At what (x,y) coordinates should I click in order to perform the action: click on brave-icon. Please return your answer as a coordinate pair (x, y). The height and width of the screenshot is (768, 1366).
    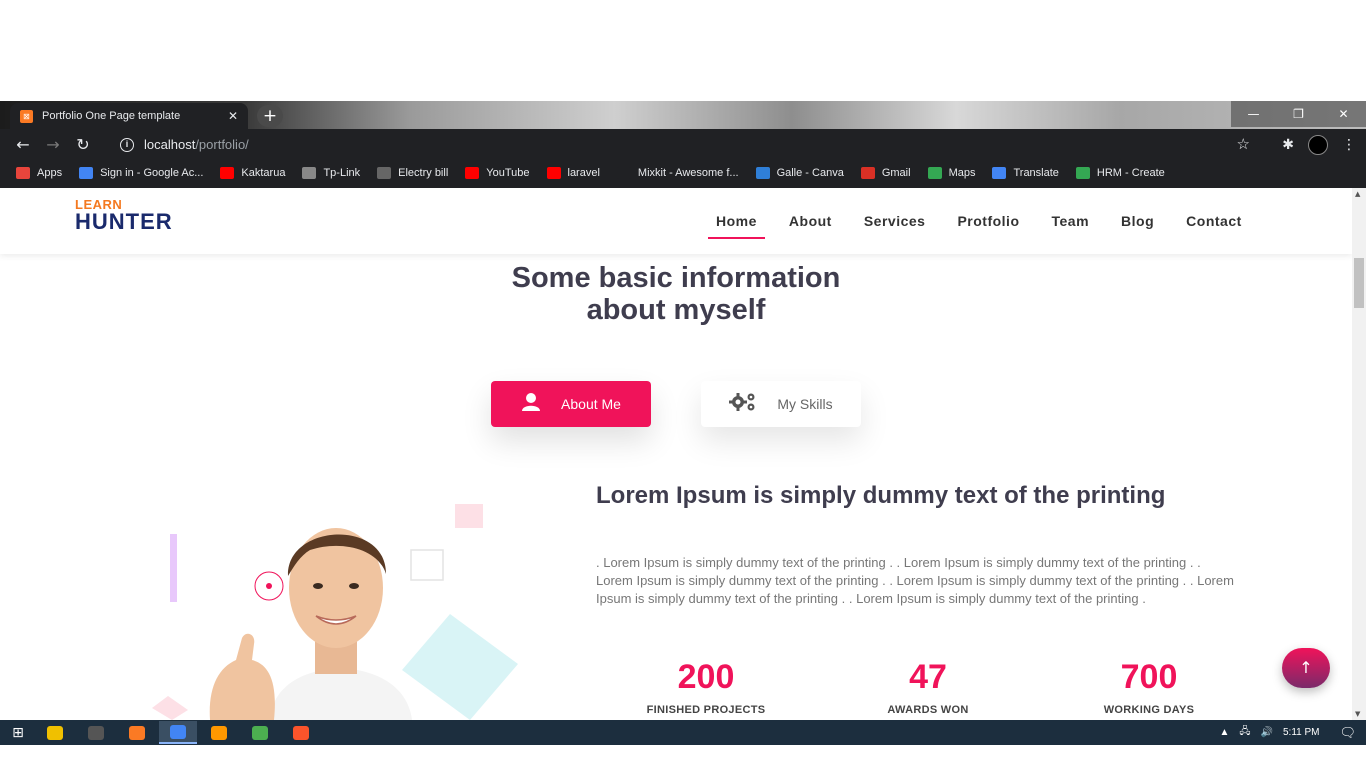
    Looking at the image, I should click on (301, 732).